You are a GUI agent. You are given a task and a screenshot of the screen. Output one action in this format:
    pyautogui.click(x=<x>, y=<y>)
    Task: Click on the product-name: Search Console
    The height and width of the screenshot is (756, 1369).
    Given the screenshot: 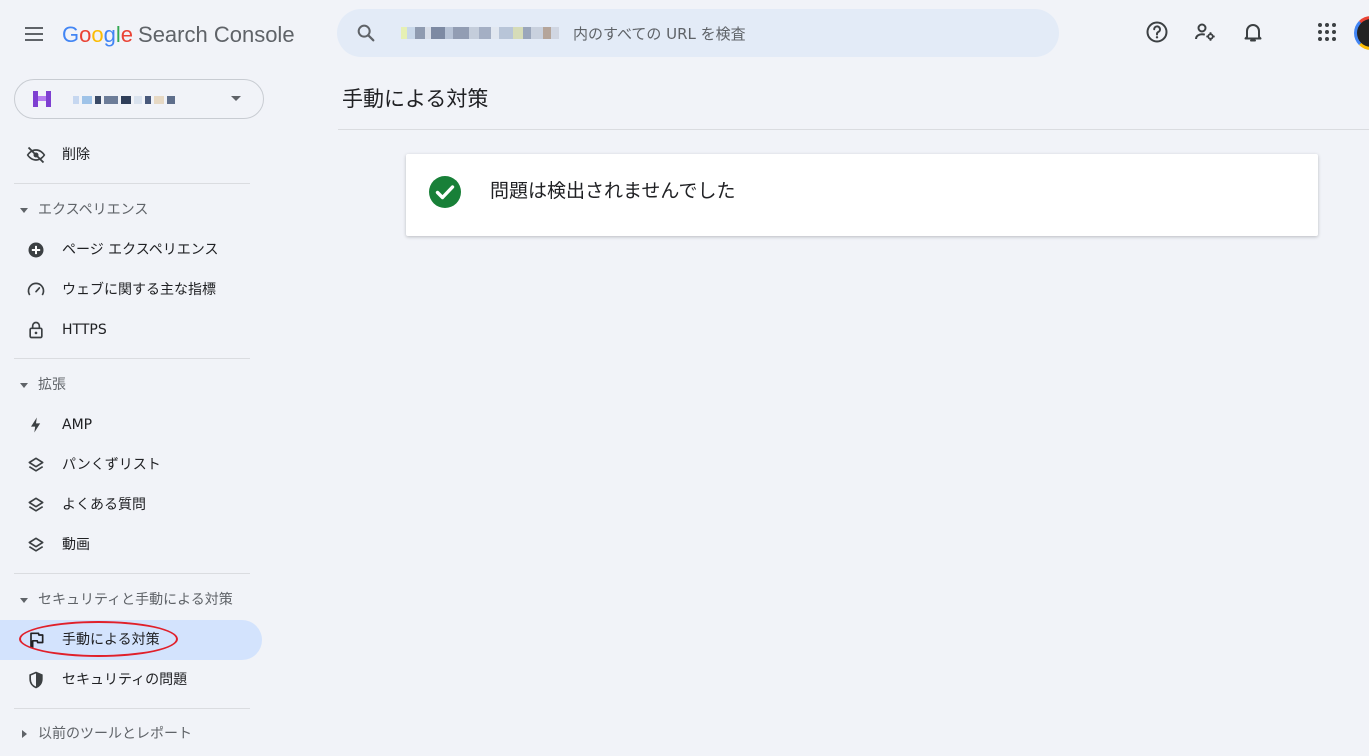 What is the action you would take?
    pyautogui.click(x=216, y=34)
    